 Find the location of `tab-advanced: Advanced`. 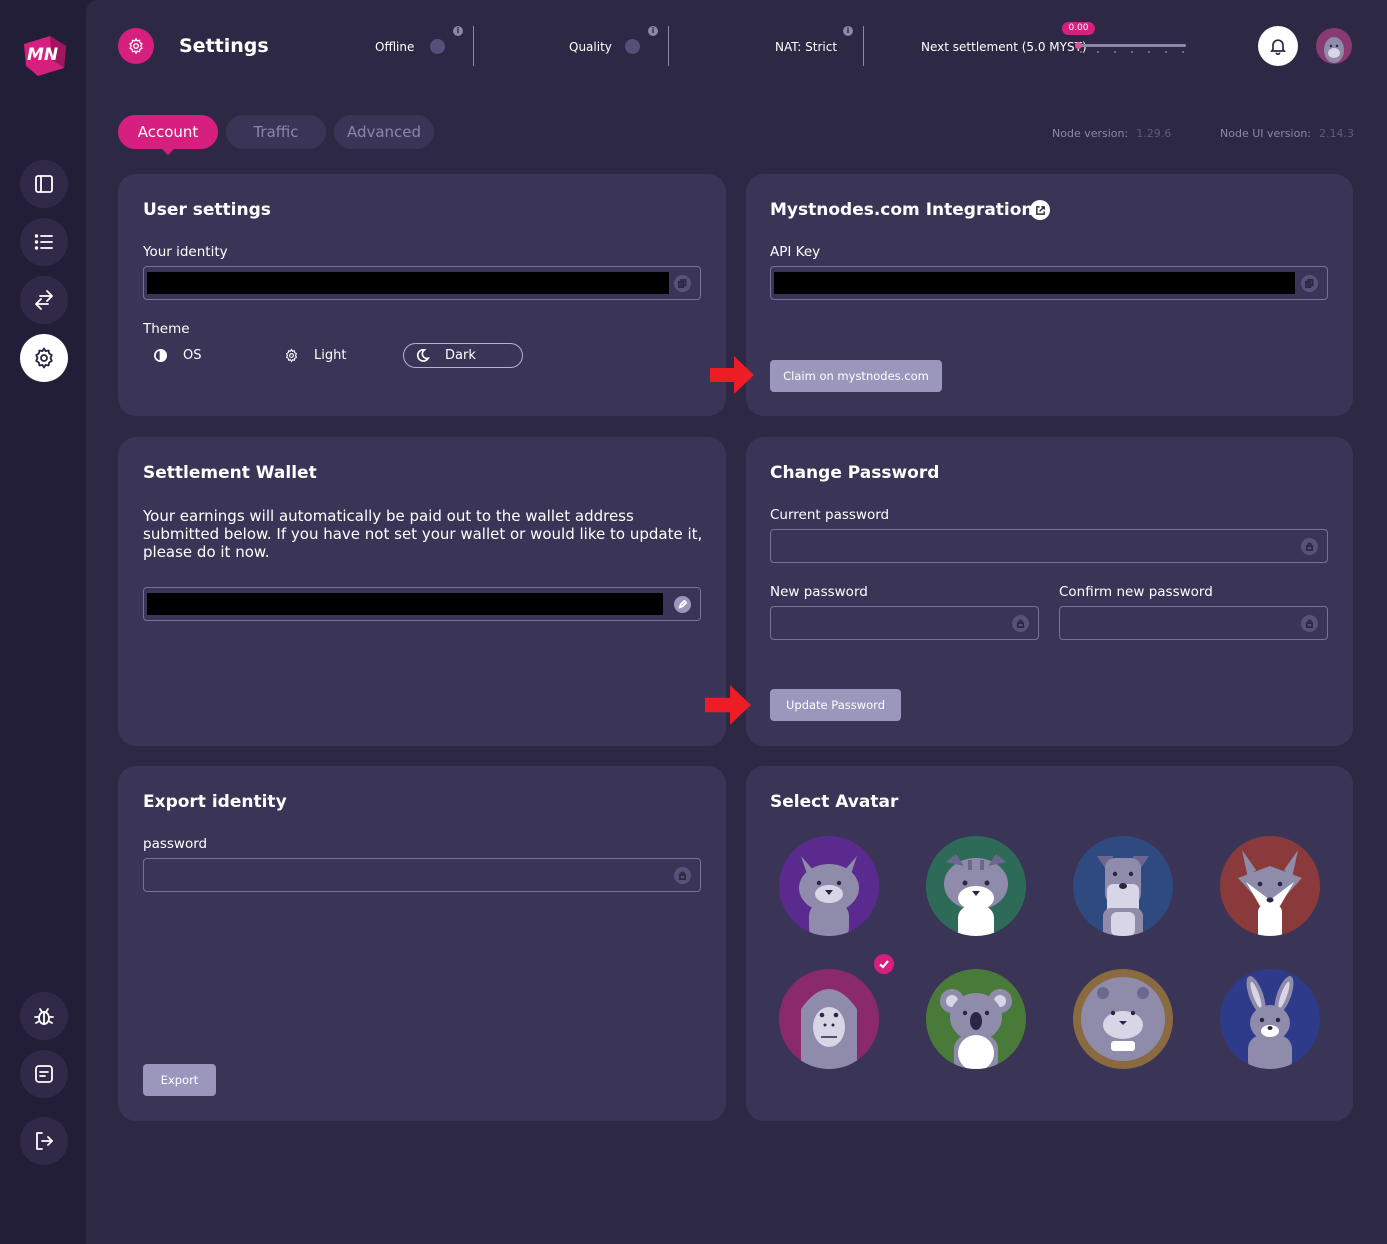

tab-advanced: Advanced is located at coordinates (384, 132).